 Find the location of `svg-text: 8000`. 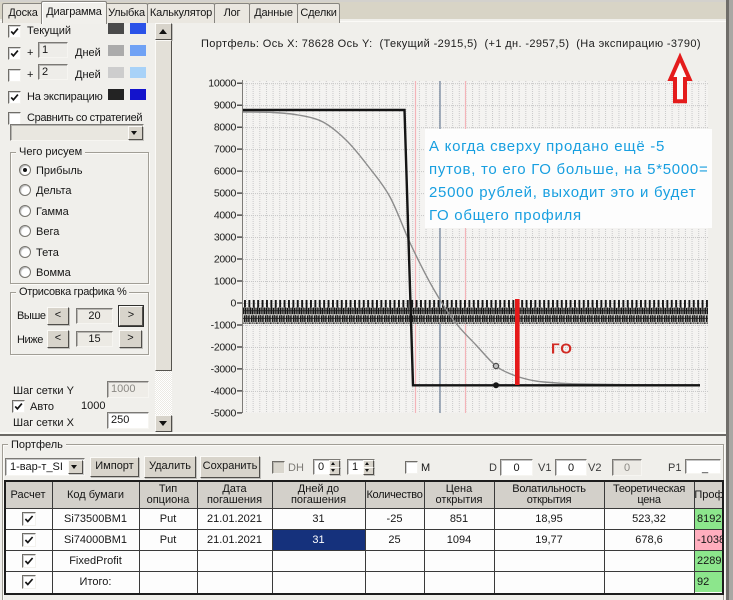

svg-text: 8000 is located at coordinates (225, 128).